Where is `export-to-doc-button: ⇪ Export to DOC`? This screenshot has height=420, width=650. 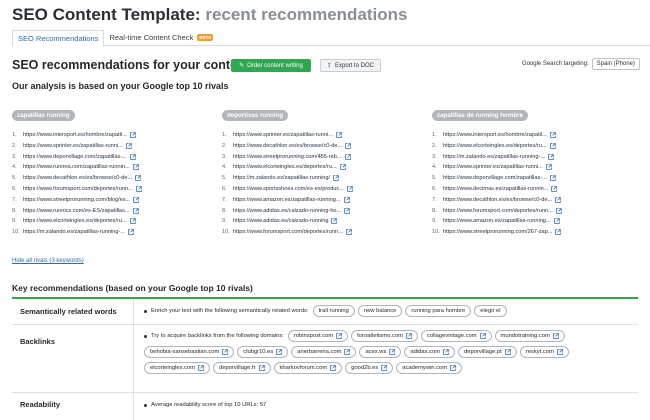 export-to-doc-button: ⇪ Export to DOC is located at coordinates (350, 65).